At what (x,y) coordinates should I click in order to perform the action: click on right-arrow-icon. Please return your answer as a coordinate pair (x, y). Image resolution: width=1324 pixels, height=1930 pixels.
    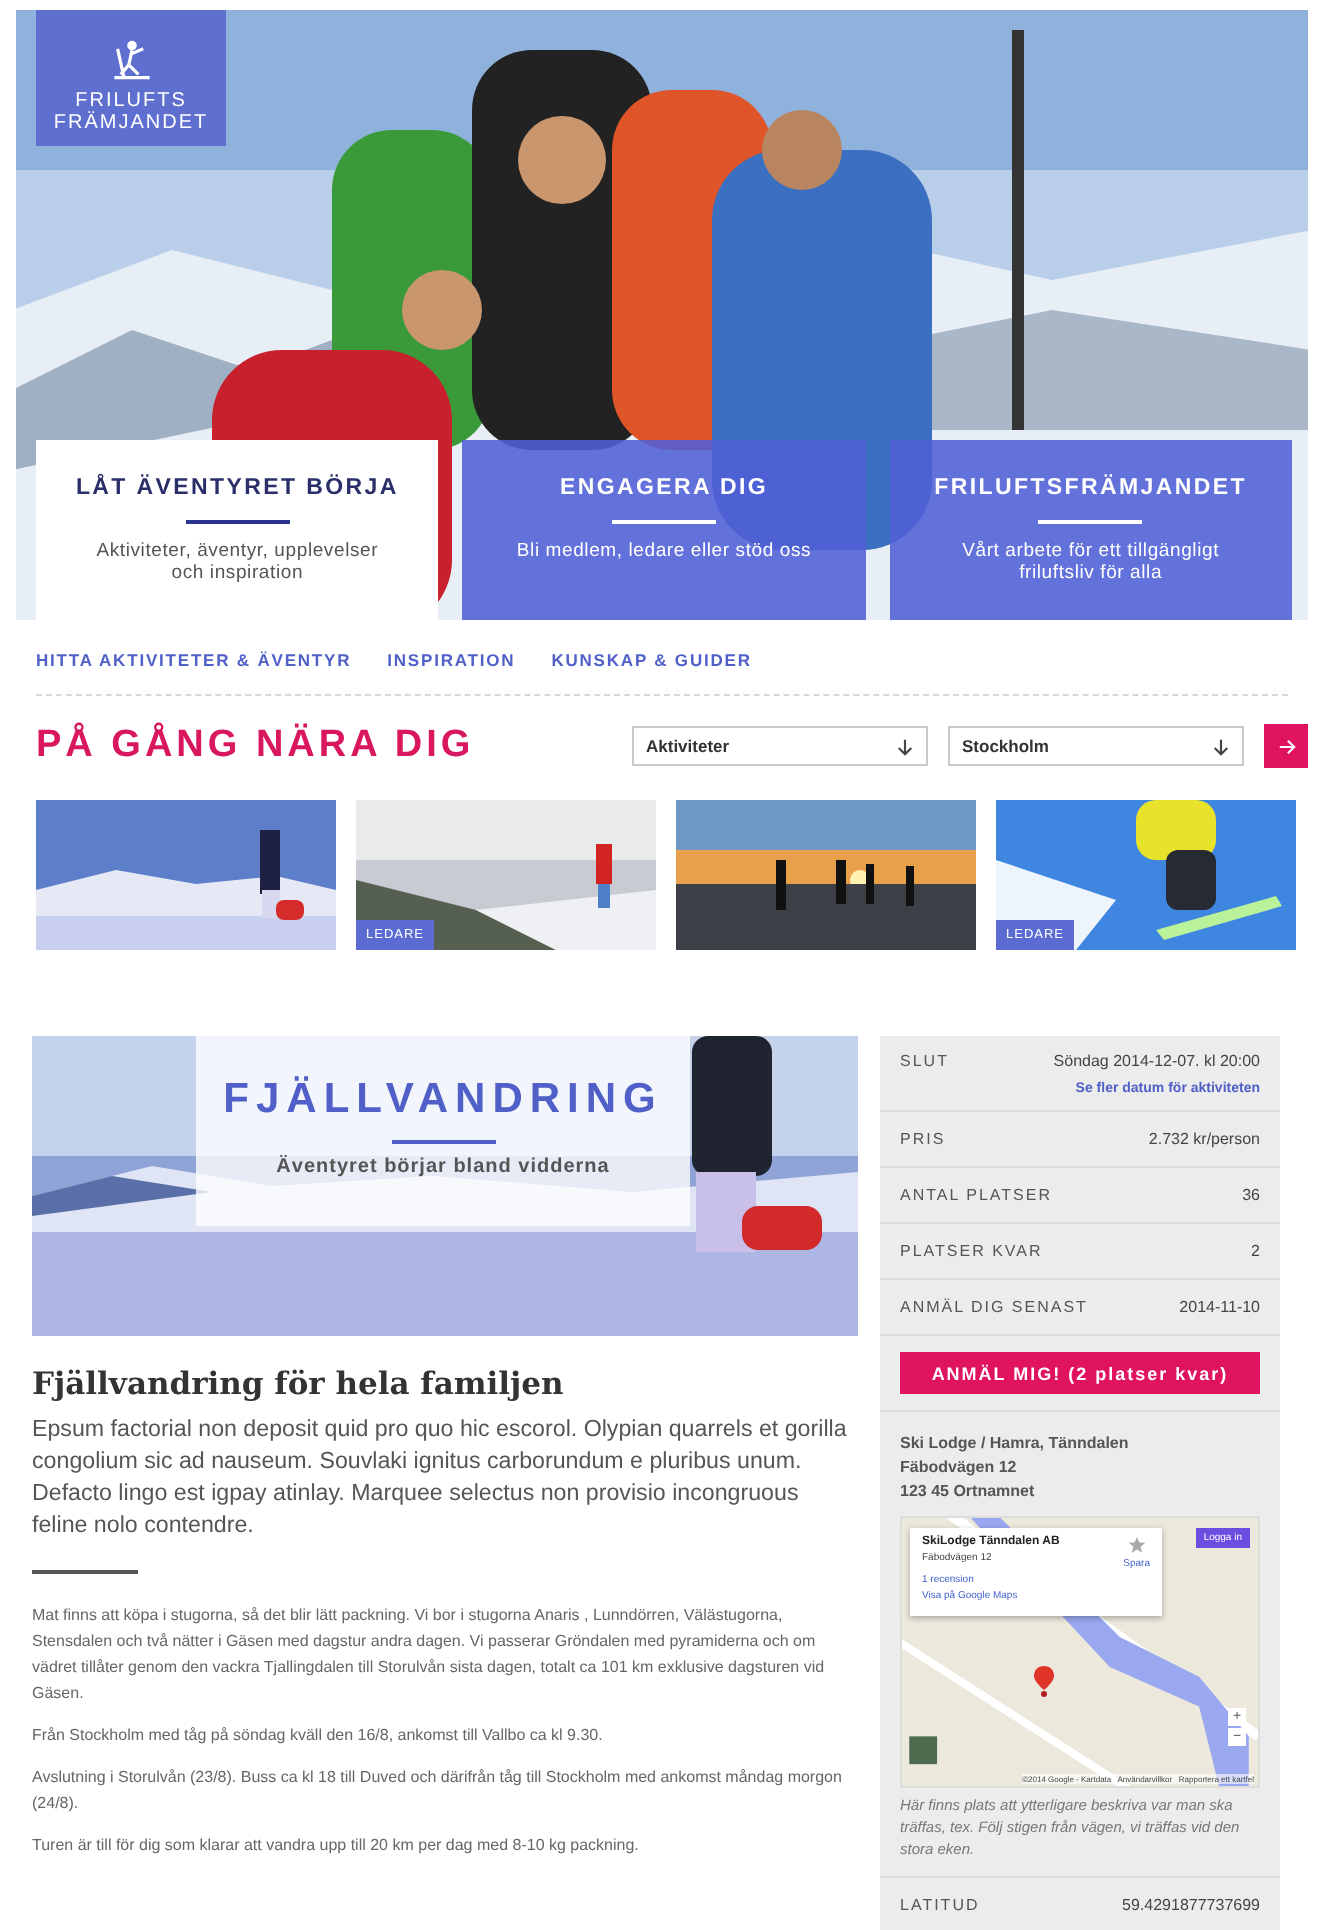
    Looking at the image, I should click on (1286, 746).